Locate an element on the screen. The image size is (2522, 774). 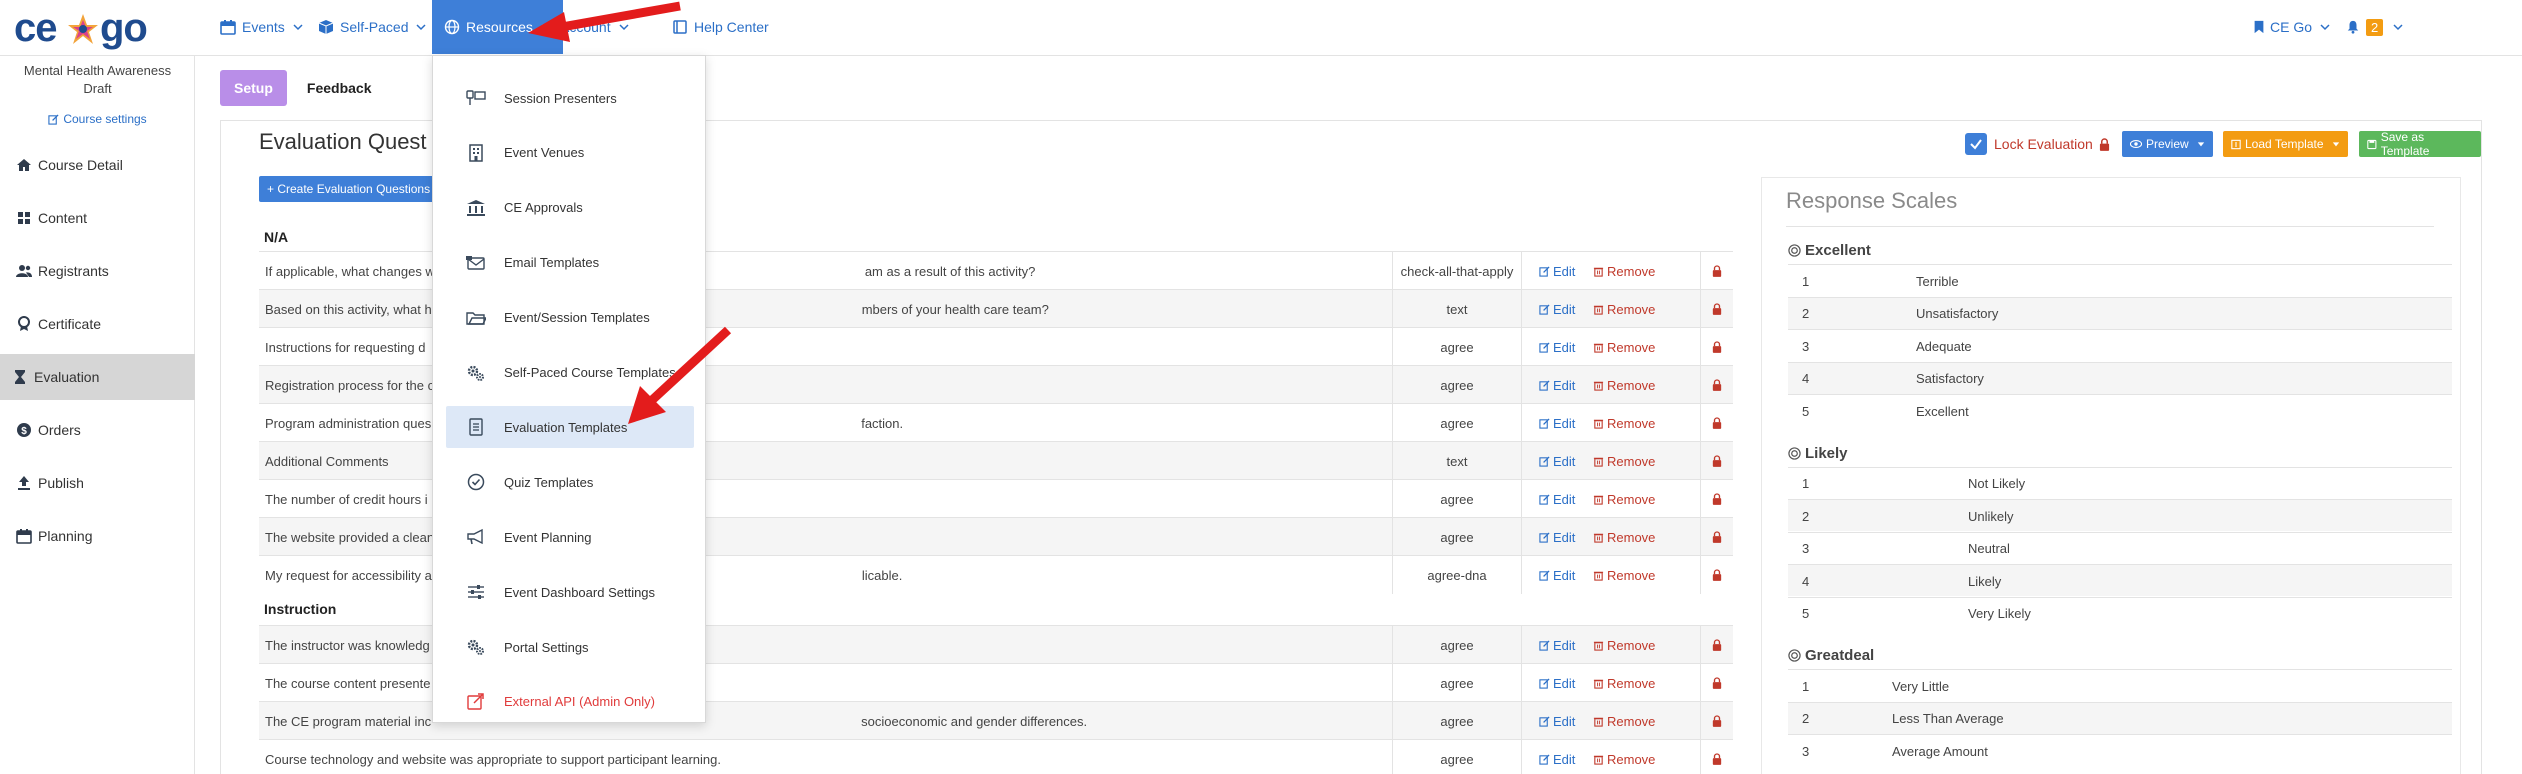
menu-item-label: Event Venues is located at coordinates (544, 153).